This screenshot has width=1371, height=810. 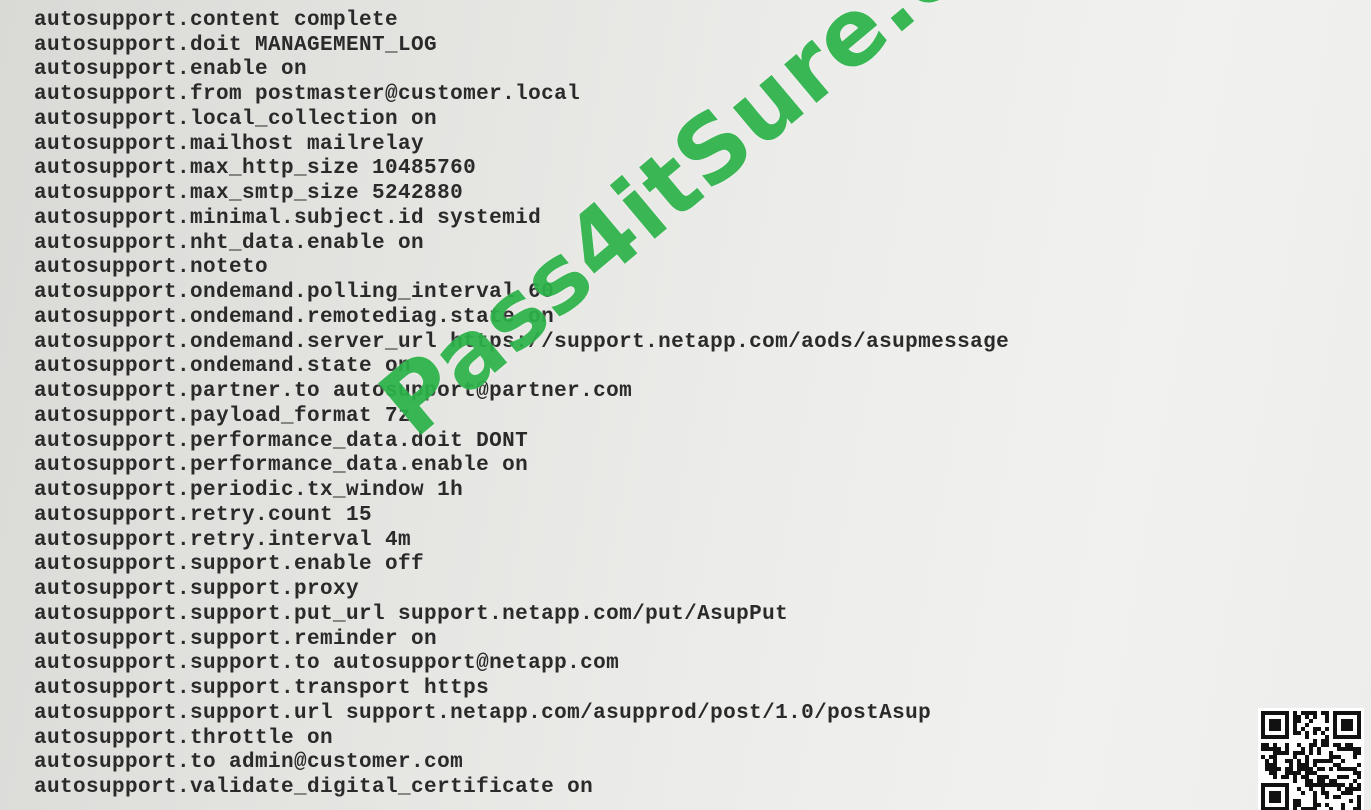 I want to click on config-line: autosupport.doit MANAGEMENT_LOG, so click(x=236, y=45).